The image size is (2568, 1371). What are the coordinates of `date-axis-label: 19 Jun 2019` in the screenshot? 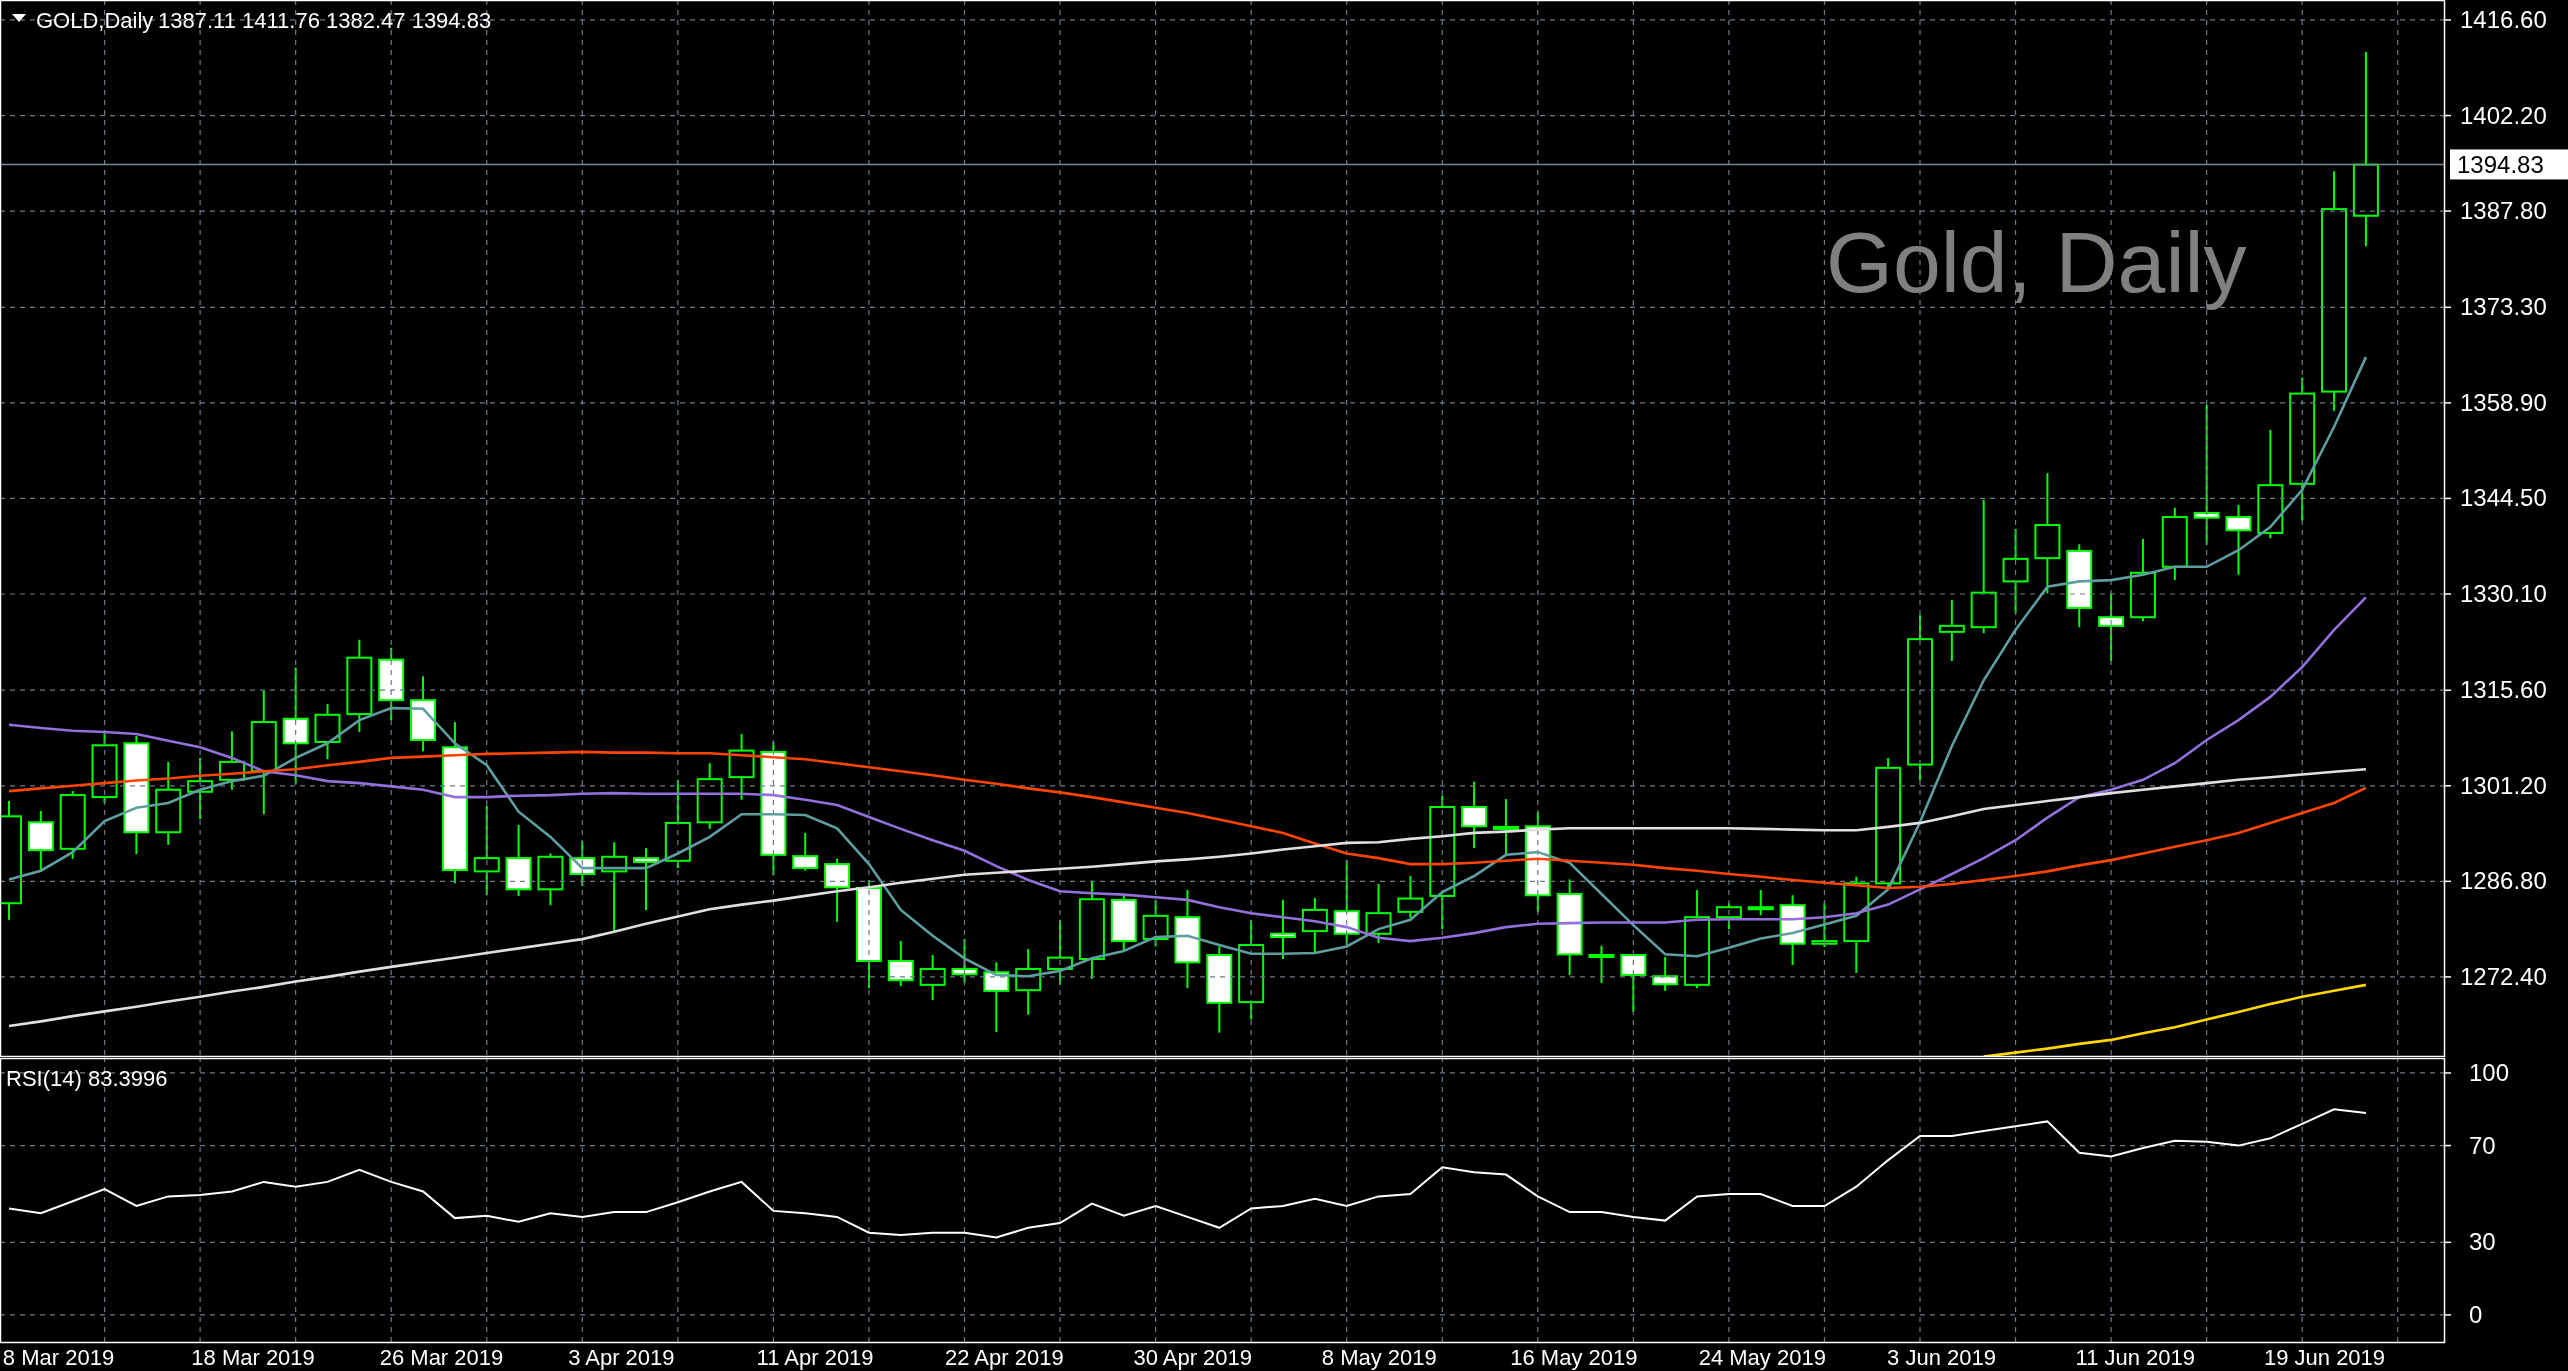 It's located at (2324, 1357).